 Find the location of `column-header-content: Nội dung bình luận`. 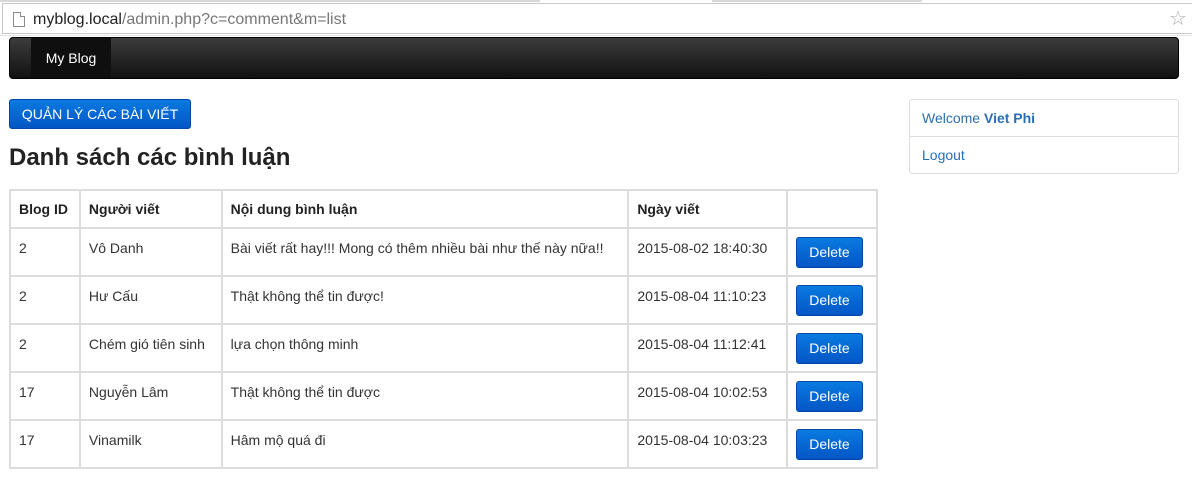

column-header-content: Nội dung bình luận is located at coordinates (425, 209).